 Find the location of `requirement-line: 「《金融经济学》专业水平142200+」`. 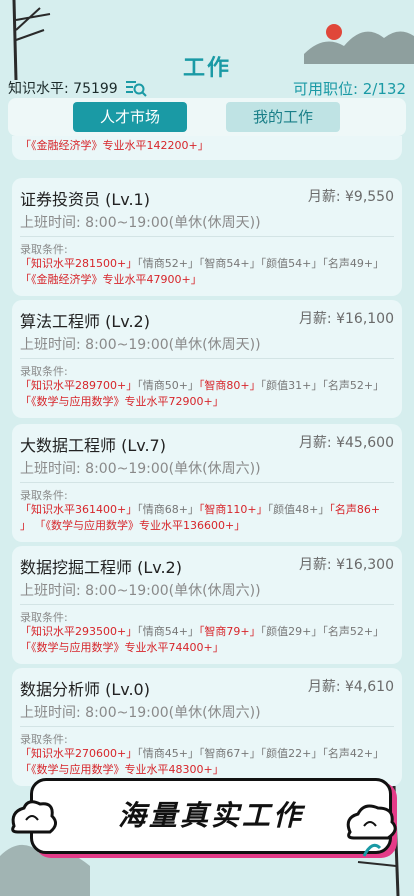

requirement-line: 「《金融经济学》专业水平142200+」 is located at coordinates (114, 145).